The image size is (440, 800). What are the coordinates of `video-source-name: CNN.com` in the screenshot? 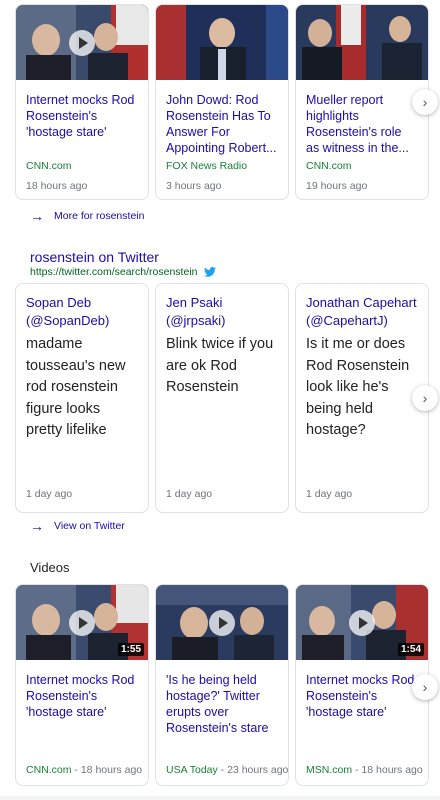 It's located at (49, 770).